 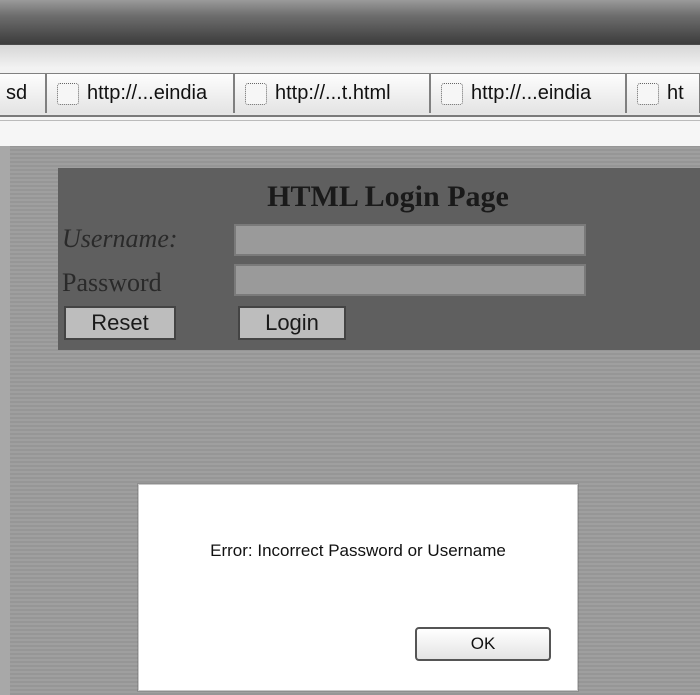 I want to click on tab-1: http://...eindia, so click(x=140, y=93).